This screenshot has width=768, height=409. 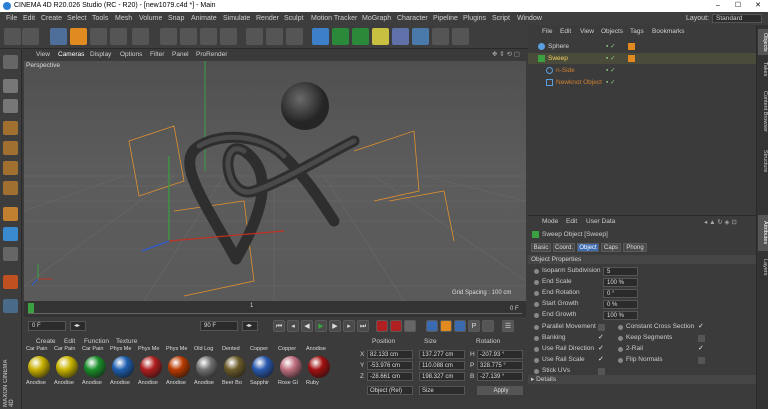 I want to click on coordinate-mode-dropdown: Object (Rel), so click(x=390, y=390).